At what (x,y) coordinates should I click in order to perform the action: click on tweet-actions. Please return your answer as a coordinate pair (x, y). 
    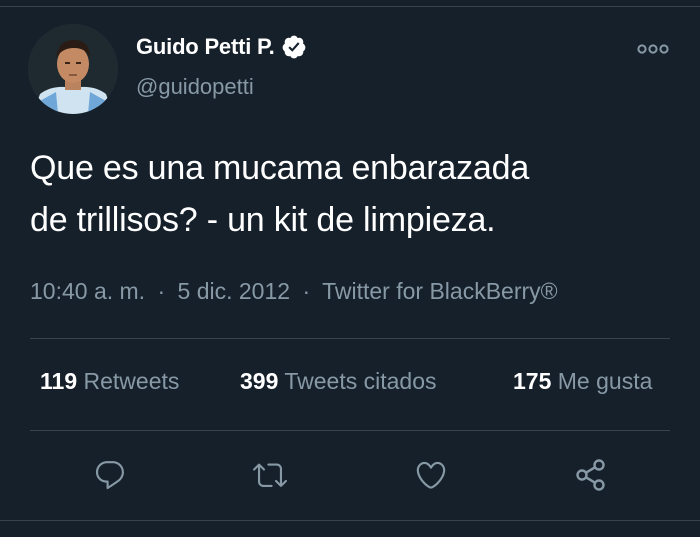
    Looking at the image, I should click on (350, 475).